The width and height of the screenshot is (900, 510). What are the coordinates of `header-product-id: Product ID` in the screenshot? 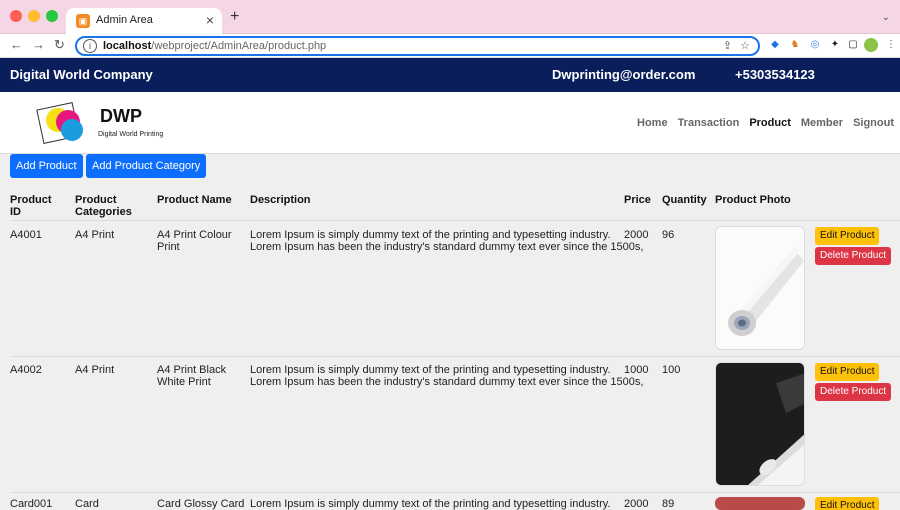 It's located at (31, 206).